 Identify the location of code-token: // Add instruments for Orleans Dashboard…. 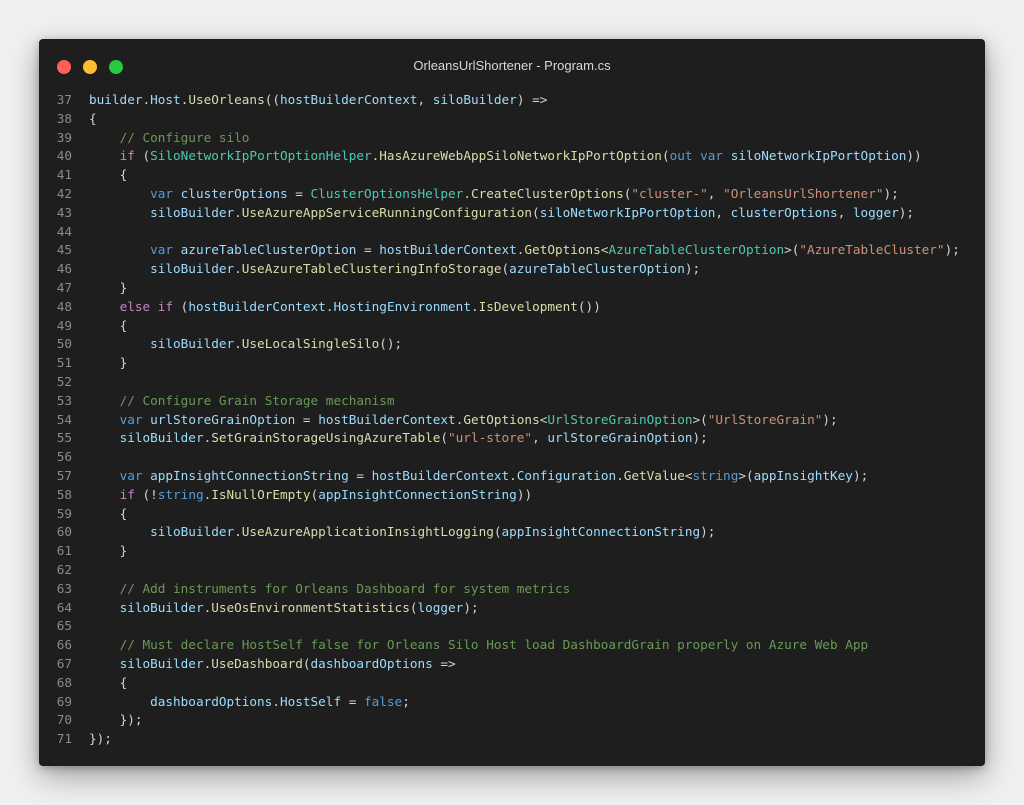
(345, 588).